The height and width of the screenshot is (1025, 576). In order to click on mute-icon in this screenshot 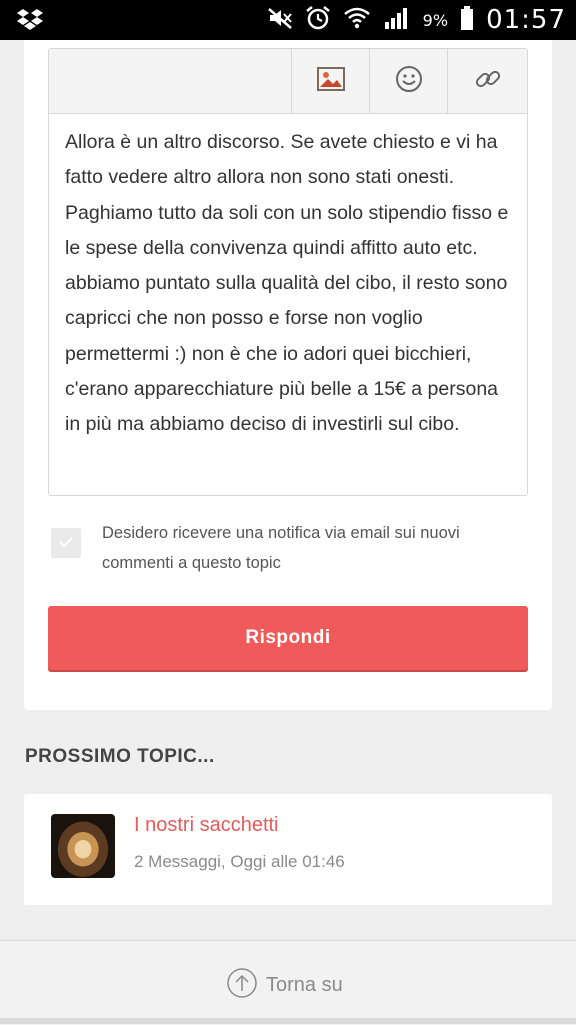, I will do `click(280, 20)`.